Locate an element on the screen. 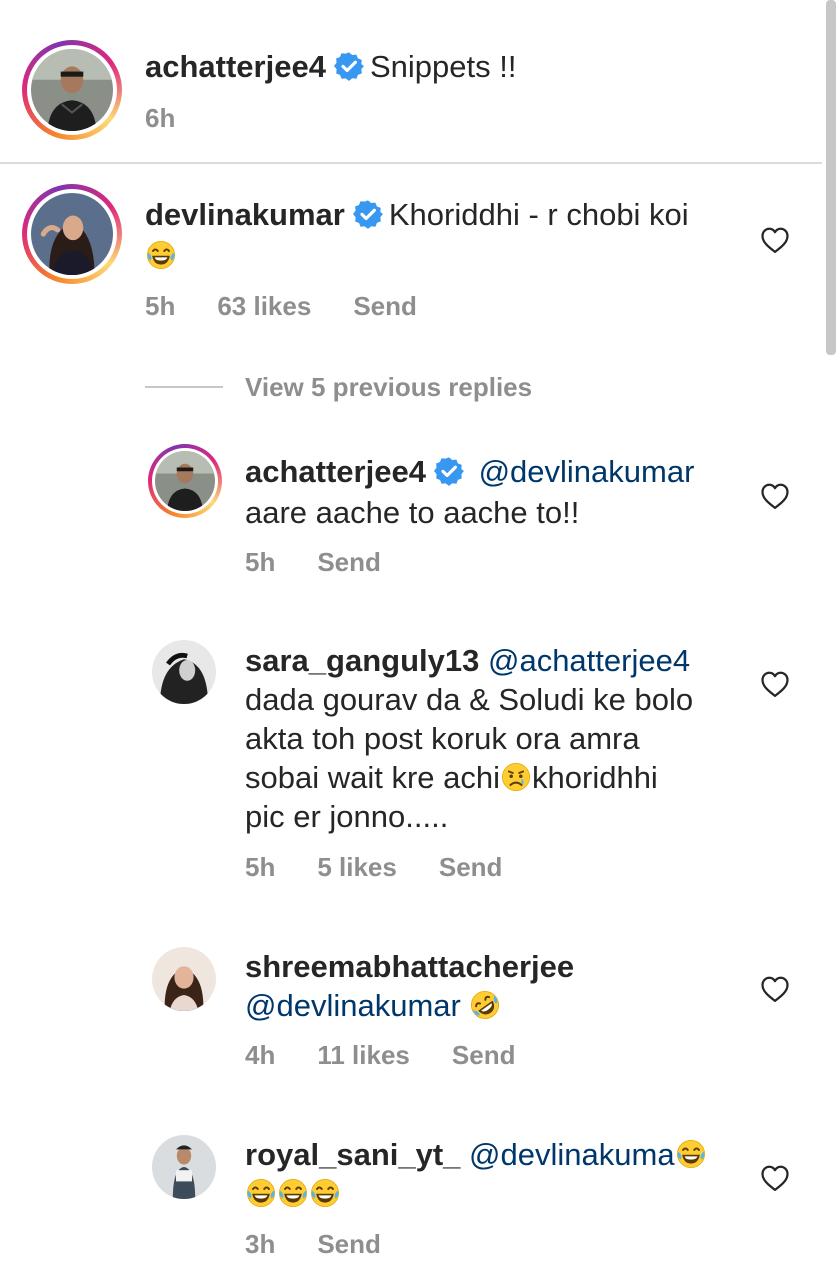 The height and width of the screenshot is (1270, 840). reply-meta: 5h Send is located at coordinates (334, 562).